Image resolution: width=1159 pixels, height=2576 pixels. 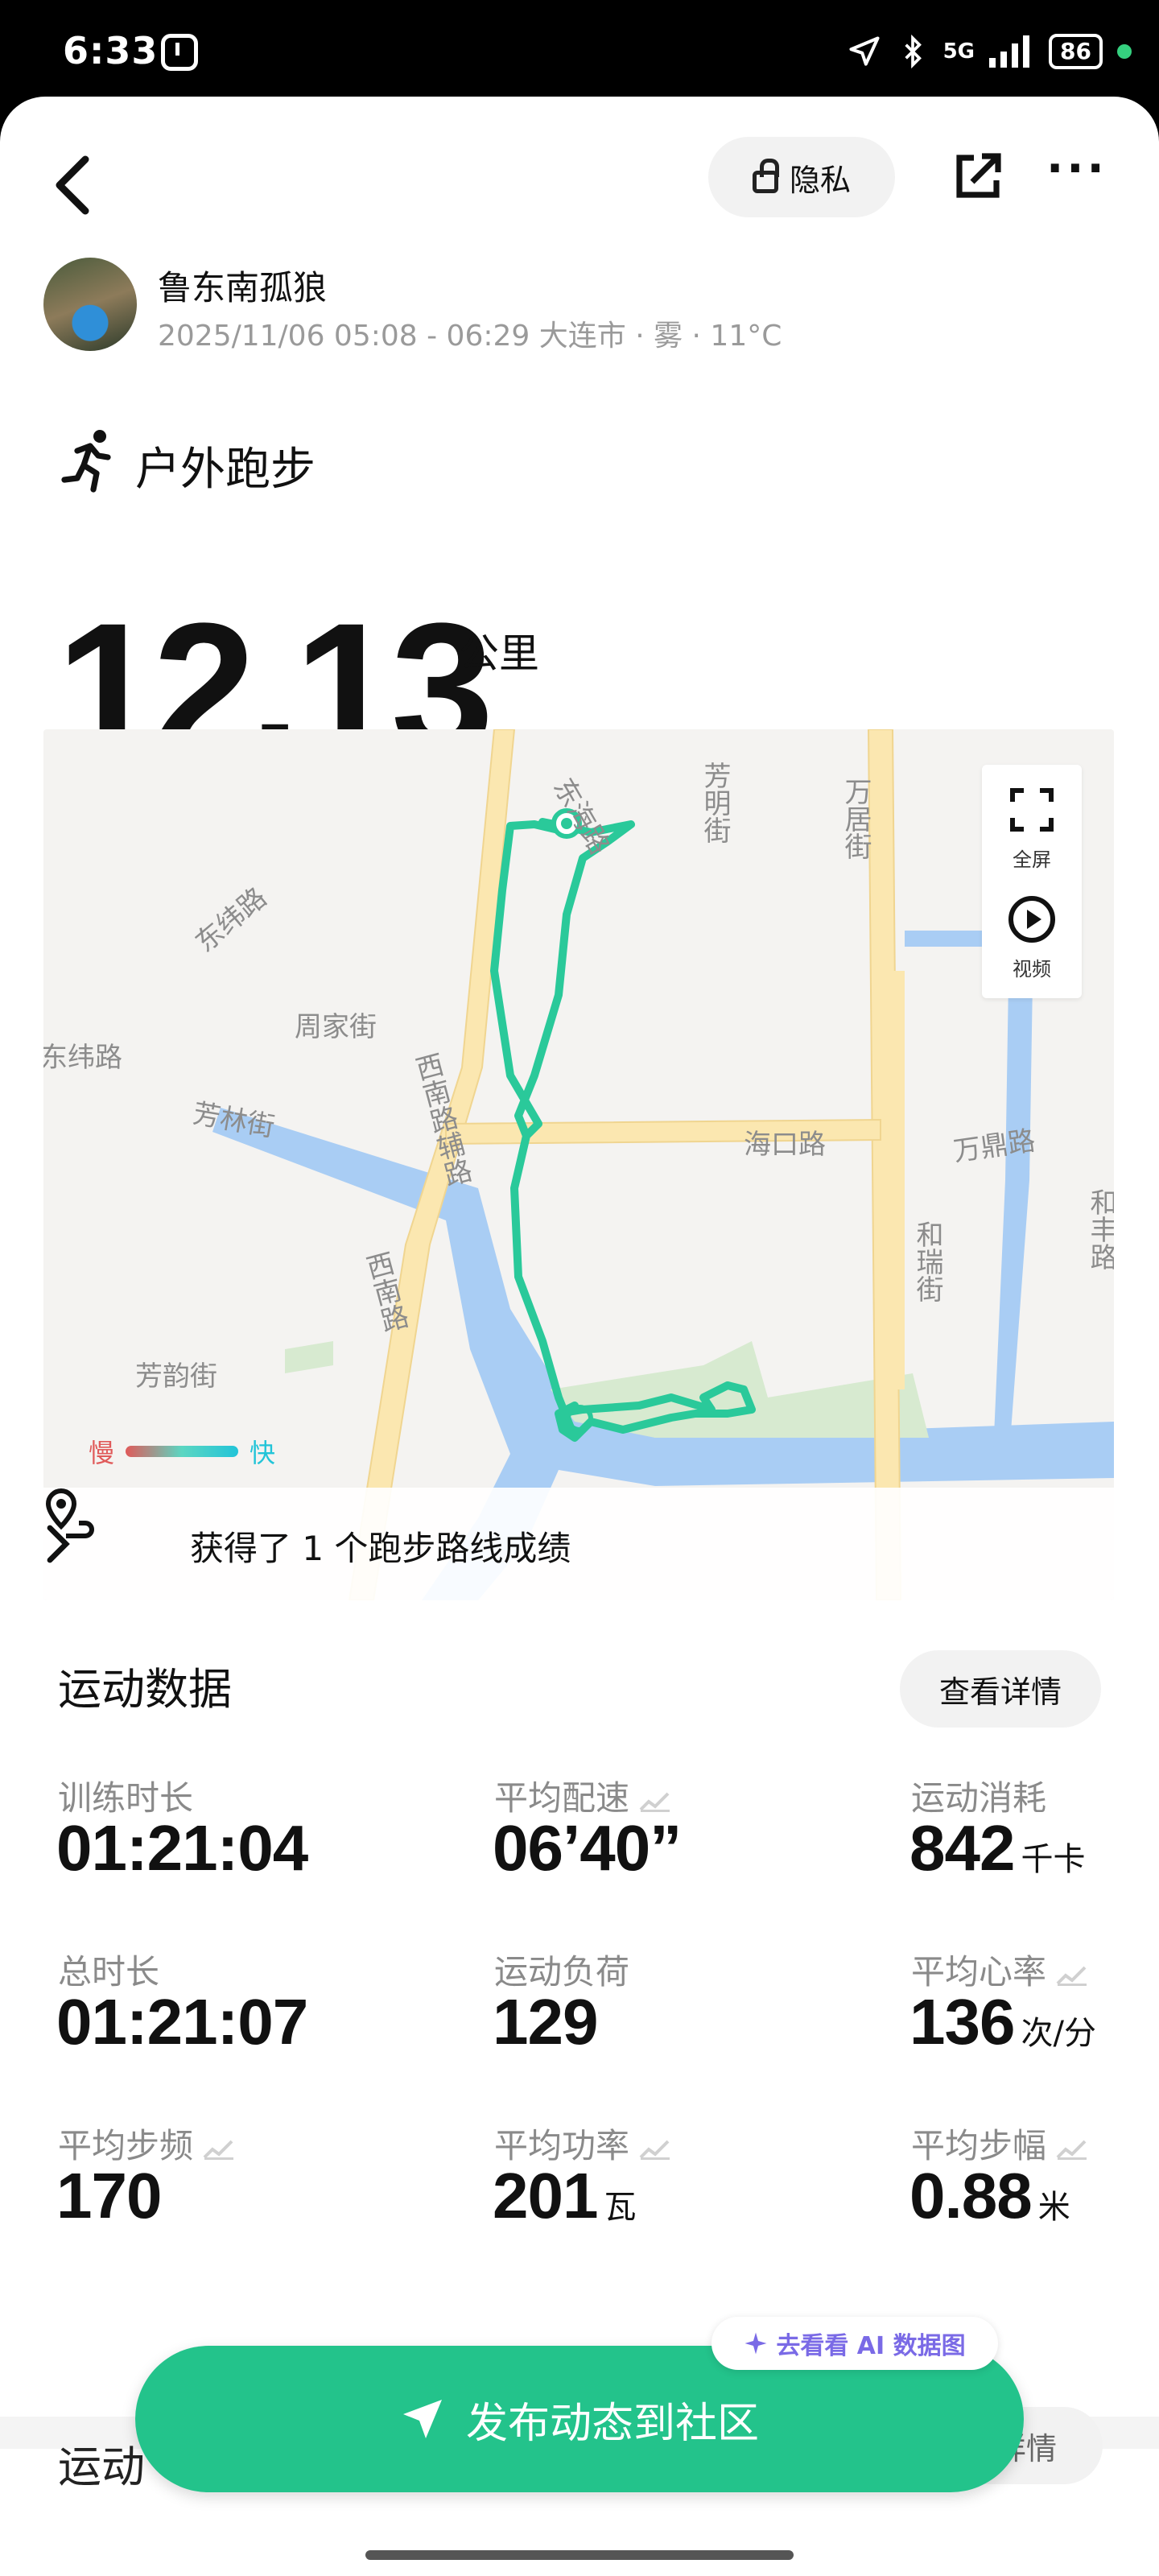 What do you see at coordinates (102, 1453) in the screenshot?
I see `legend-slow: 慢` at bounding box center [102, 1453].